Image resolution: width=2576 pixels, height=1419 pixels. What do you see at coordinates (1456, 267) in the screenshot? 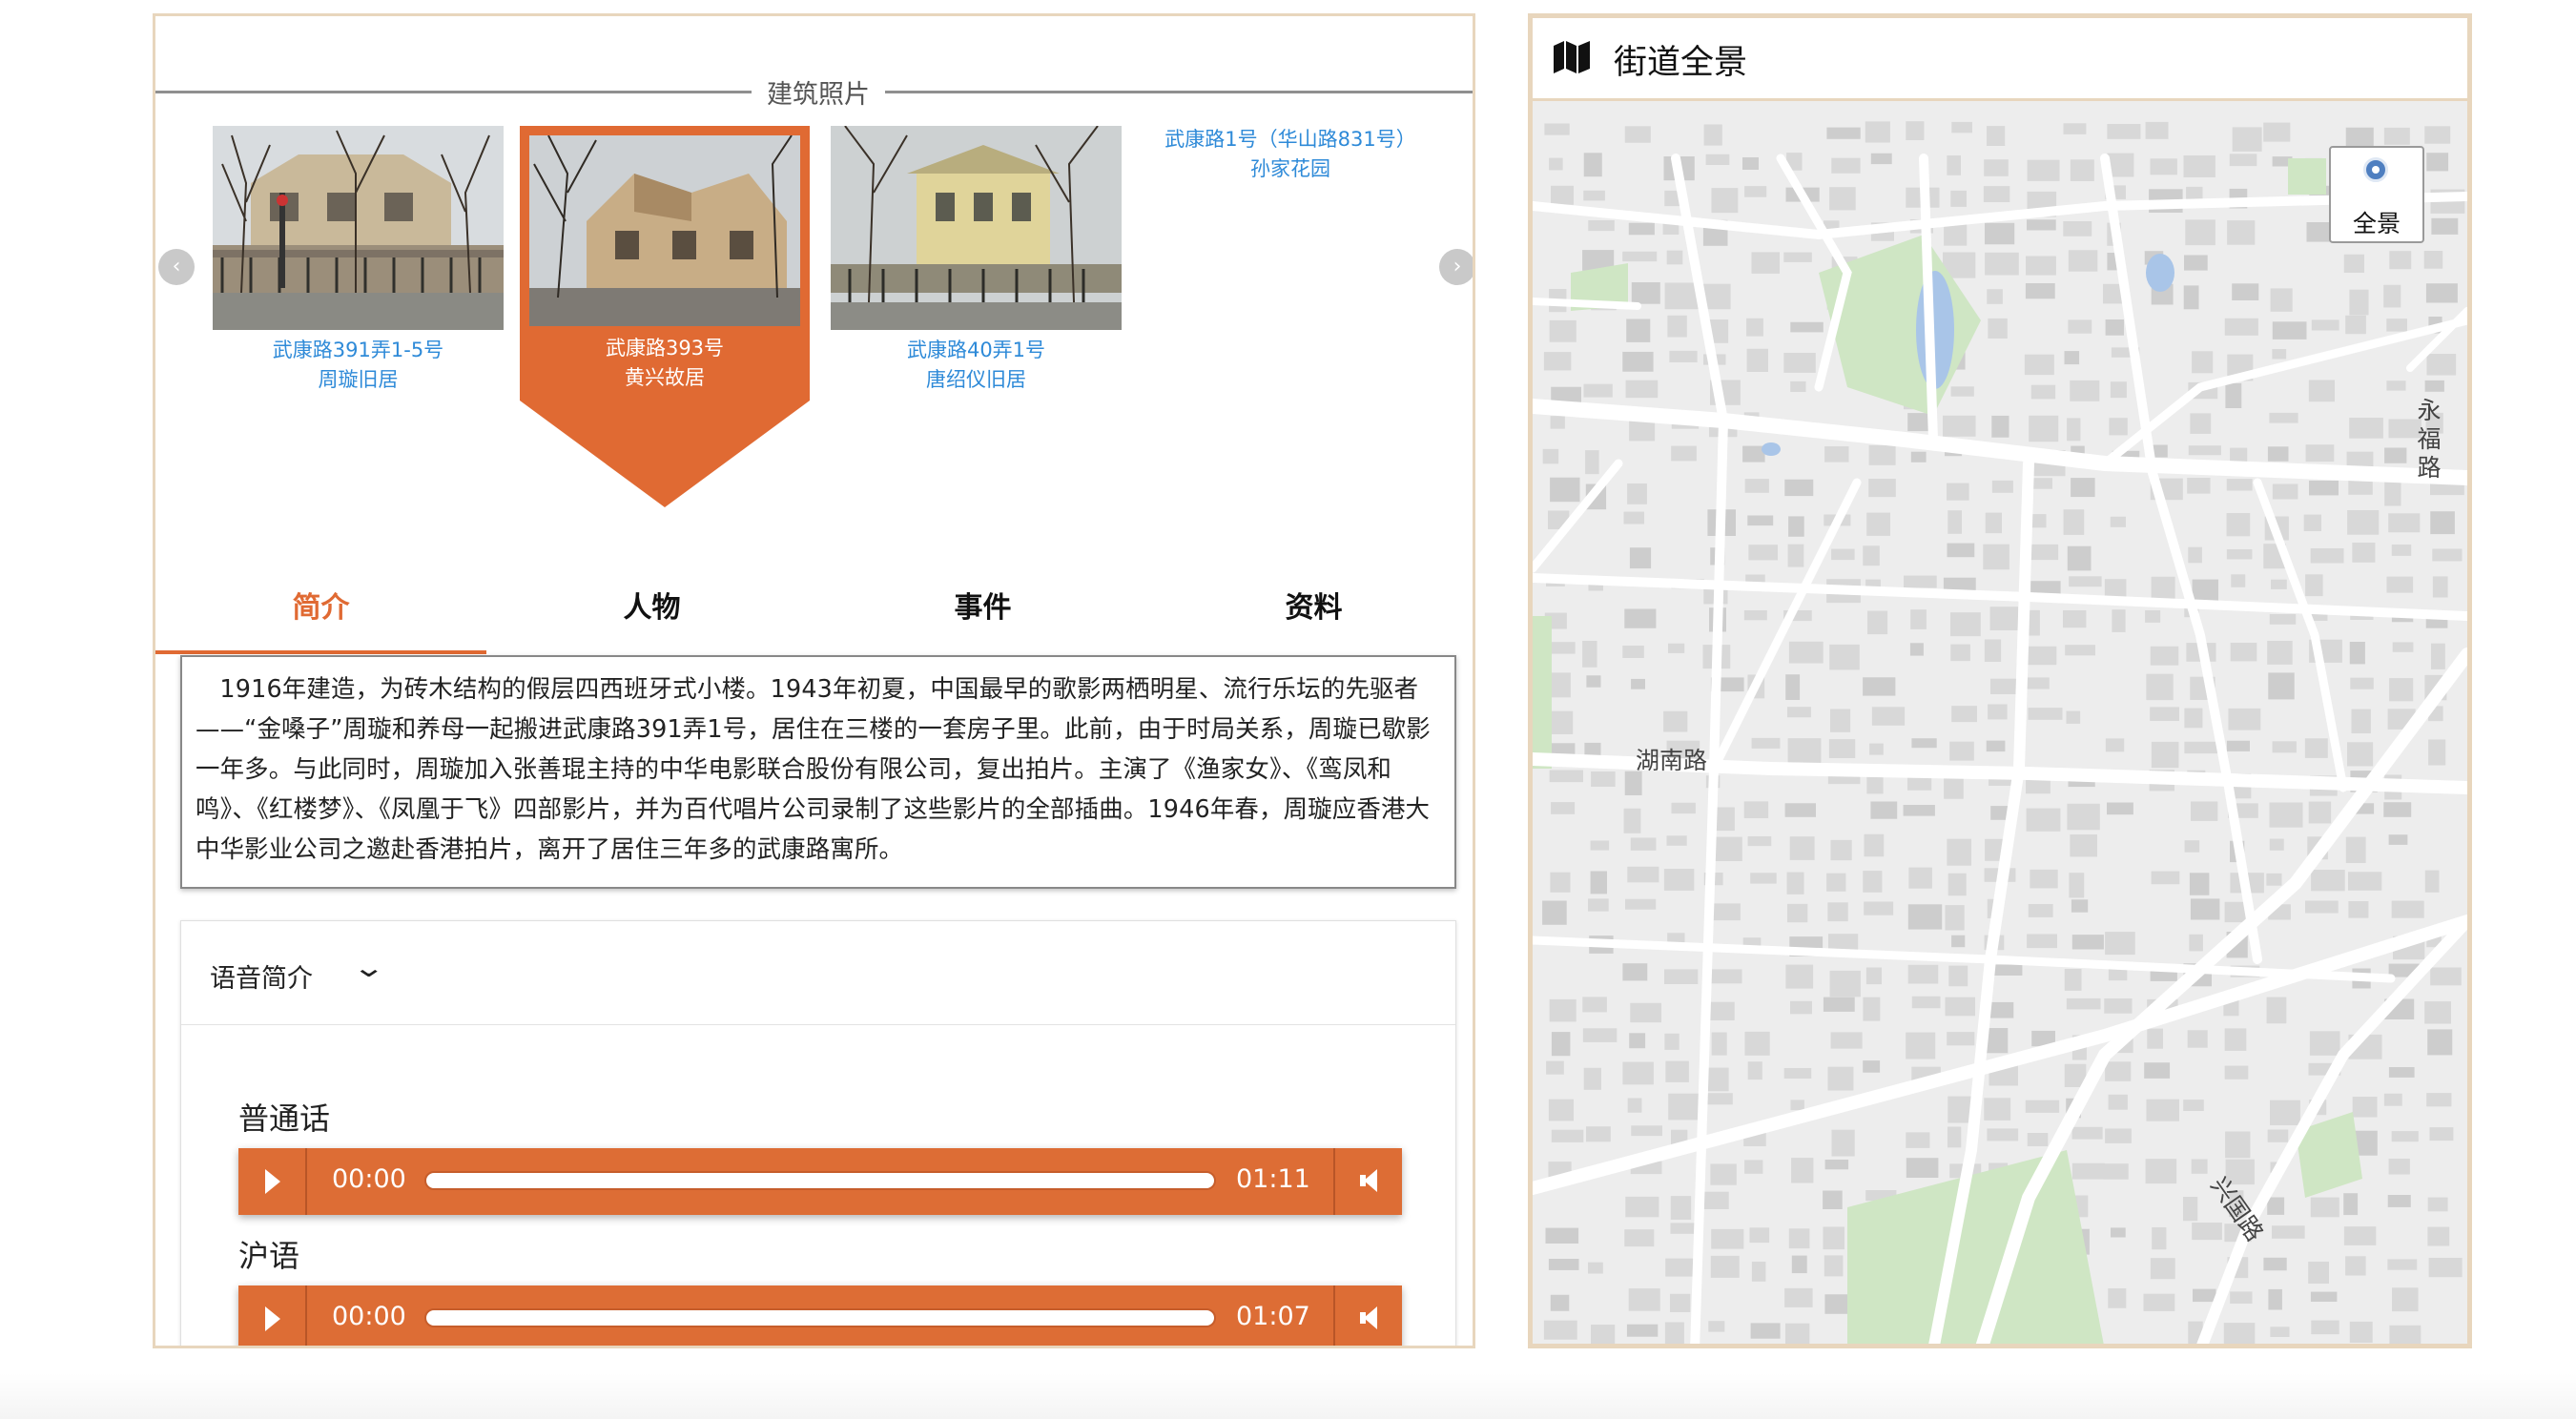
I see `carousel-next-button: ›` at bounding box center [1456, 267].